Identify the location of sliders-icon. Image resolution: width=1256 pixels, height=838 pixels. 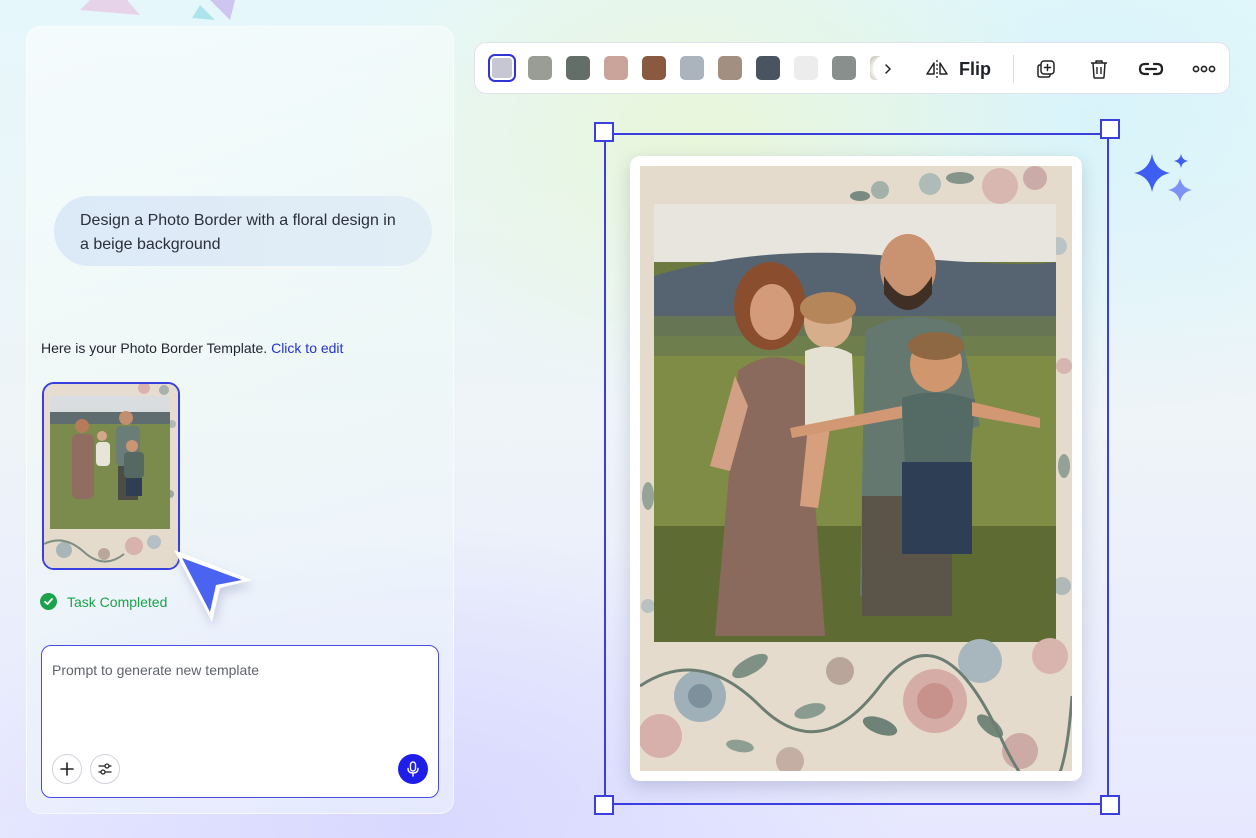
(105, 769).